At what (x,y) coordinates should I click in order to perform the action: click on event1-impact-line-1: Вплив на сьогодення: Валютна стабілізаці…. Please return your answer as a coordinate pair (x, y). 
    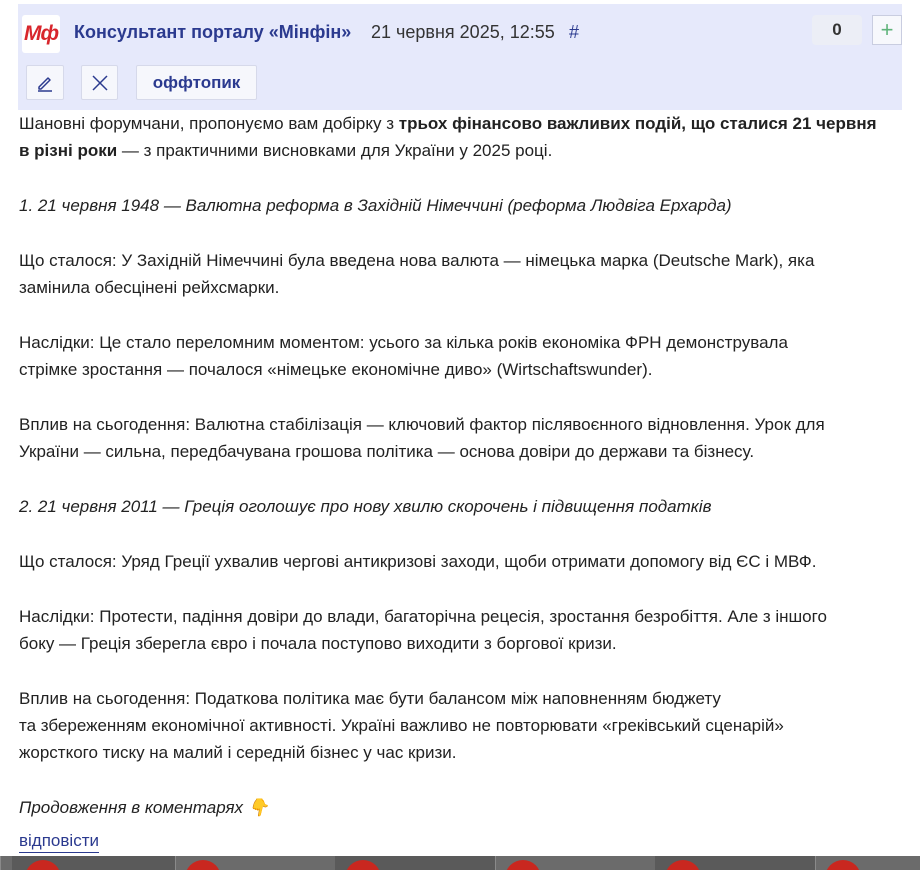
    Looking at the image, I should click on (422, 424).